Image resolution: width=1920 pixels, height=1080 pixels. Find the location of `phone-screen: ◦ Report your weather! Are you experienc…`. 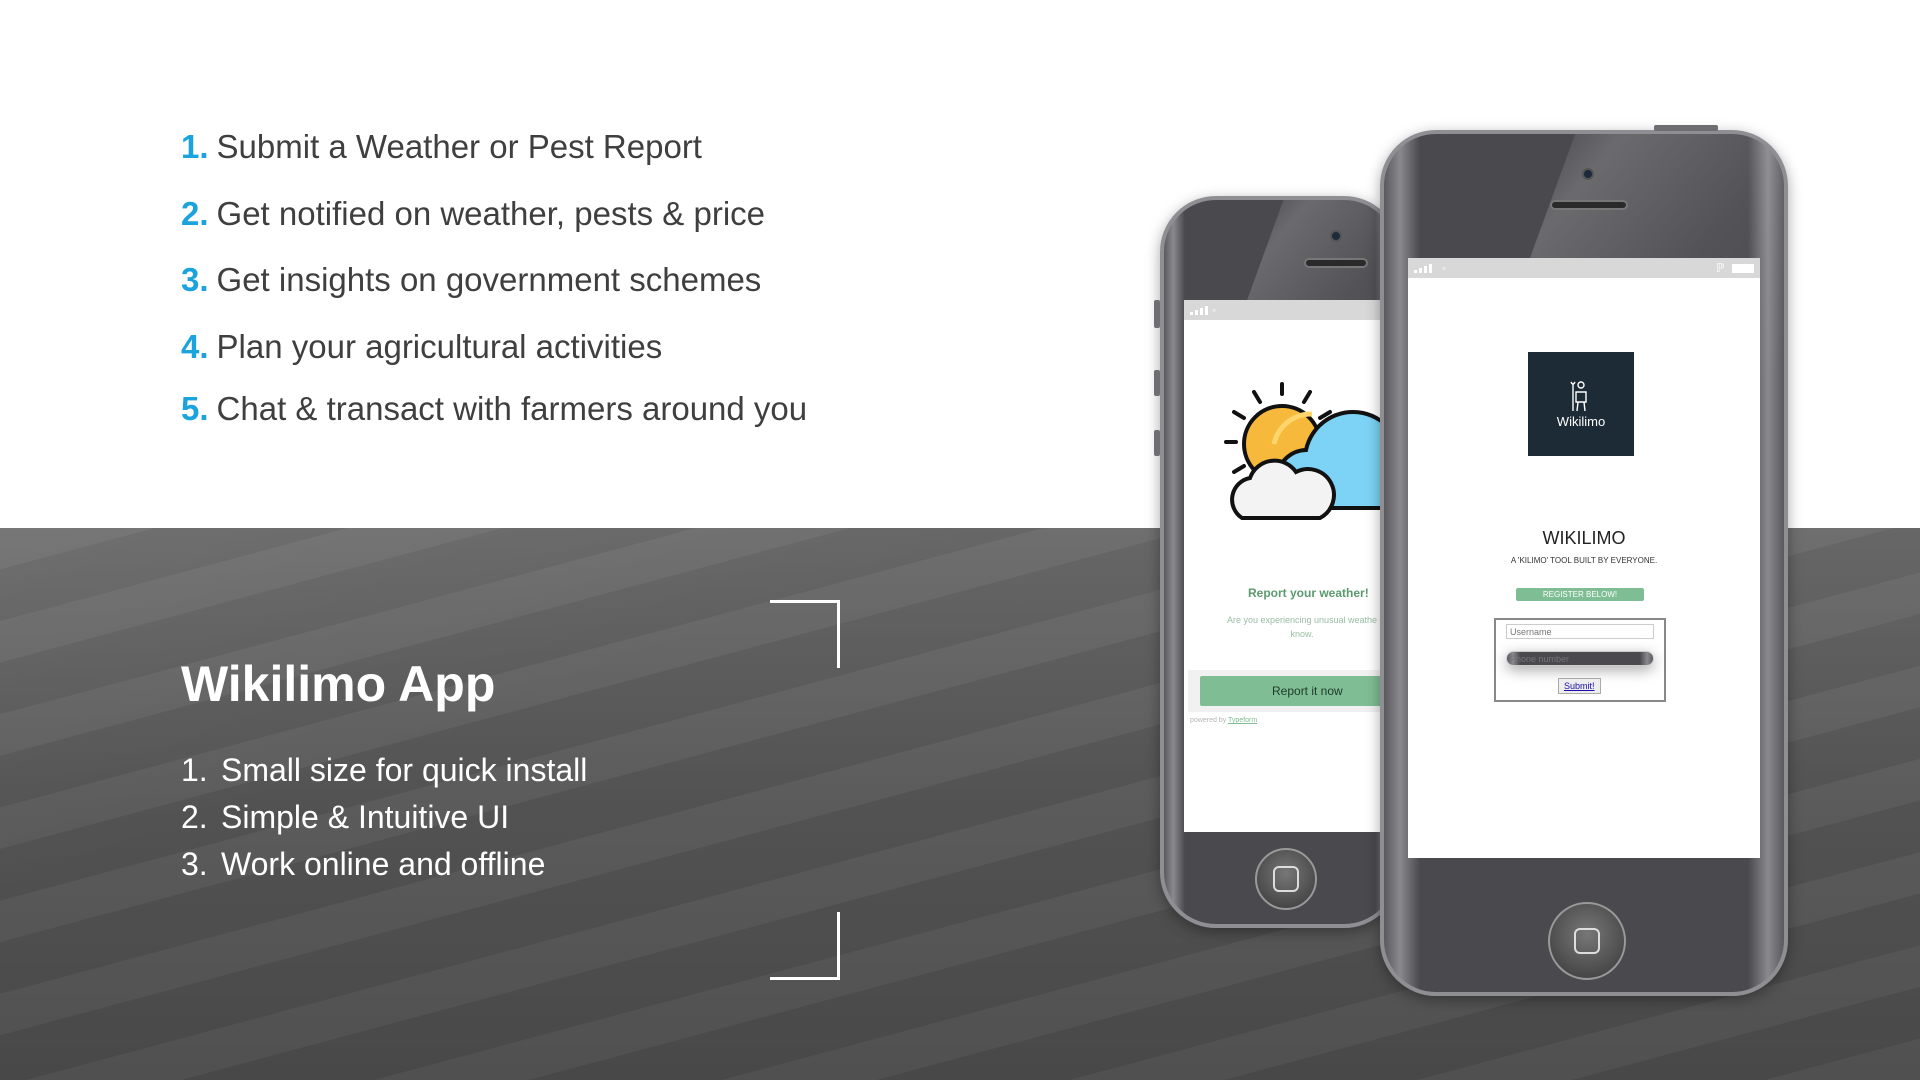

phone-screen: ◦ Report your weather! Are you experienc… is located at coordinates (1284, 566).